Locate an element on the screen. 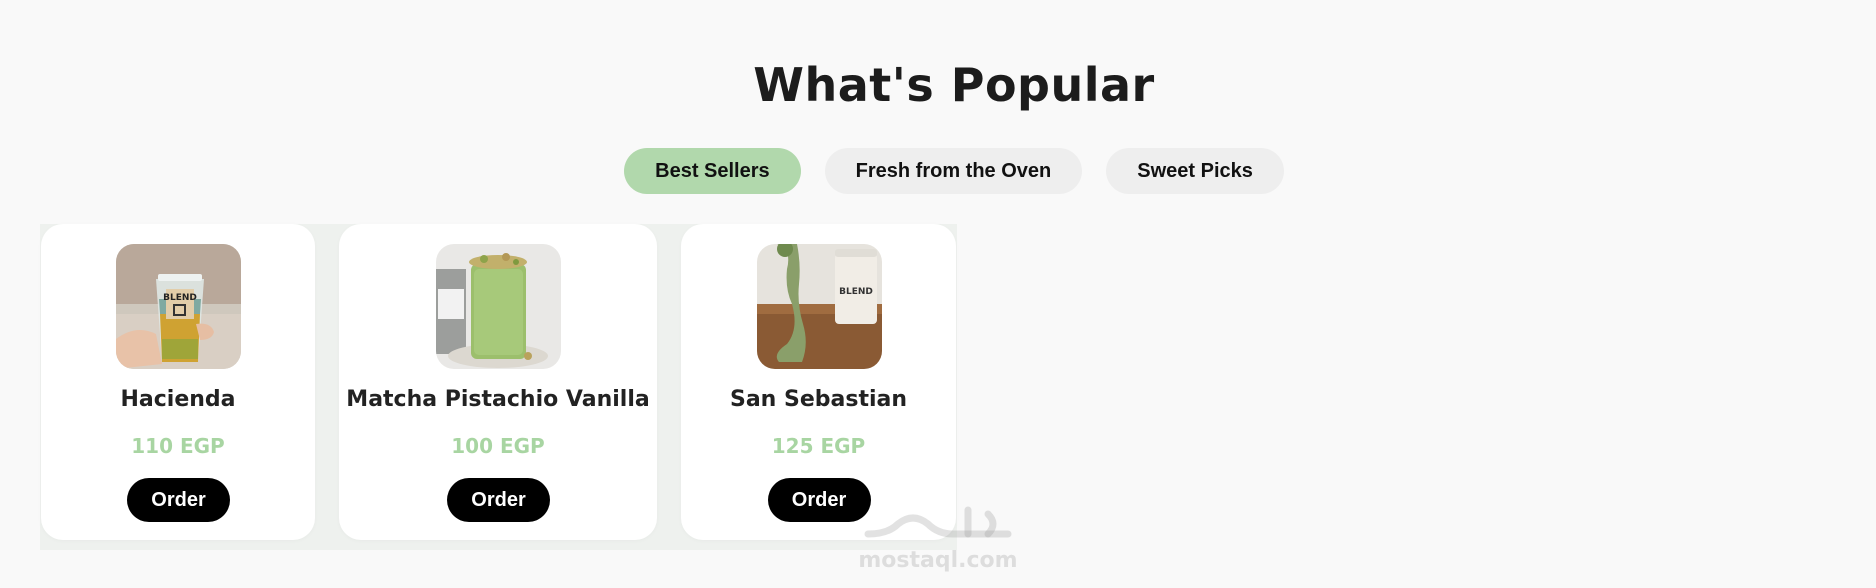 This screenshot has height=588, width=1876. iced-drink-photo: BLEND is located at coordinates (178, 306).